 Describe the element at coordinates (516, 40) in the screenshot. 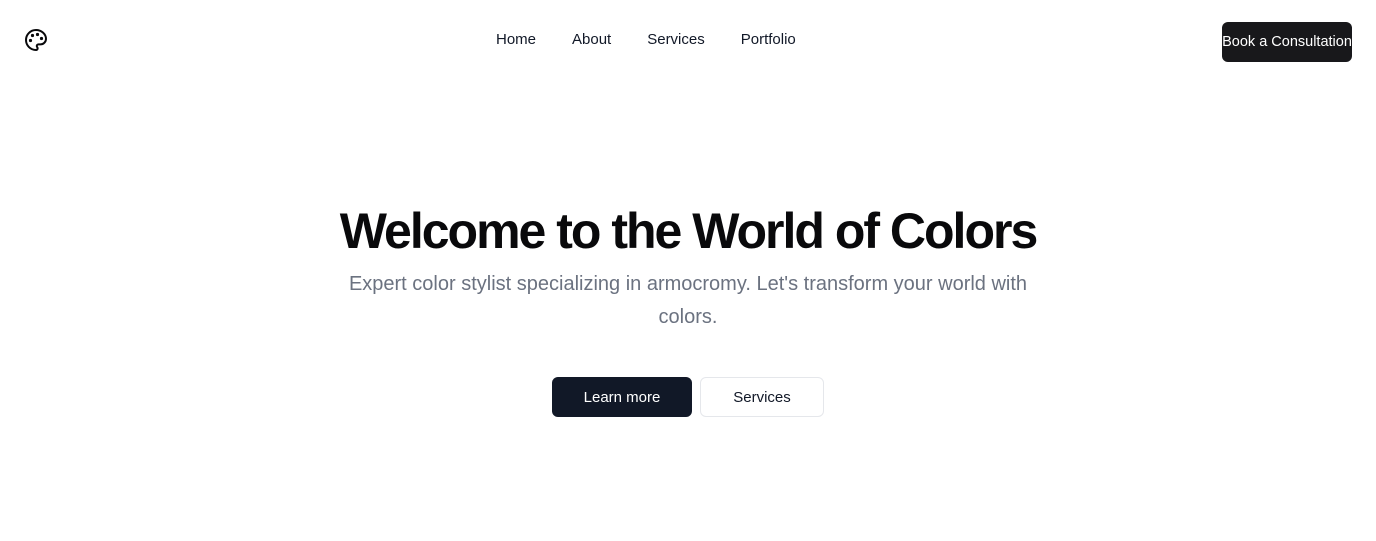

I see `nav-home-link: Home` at that location.